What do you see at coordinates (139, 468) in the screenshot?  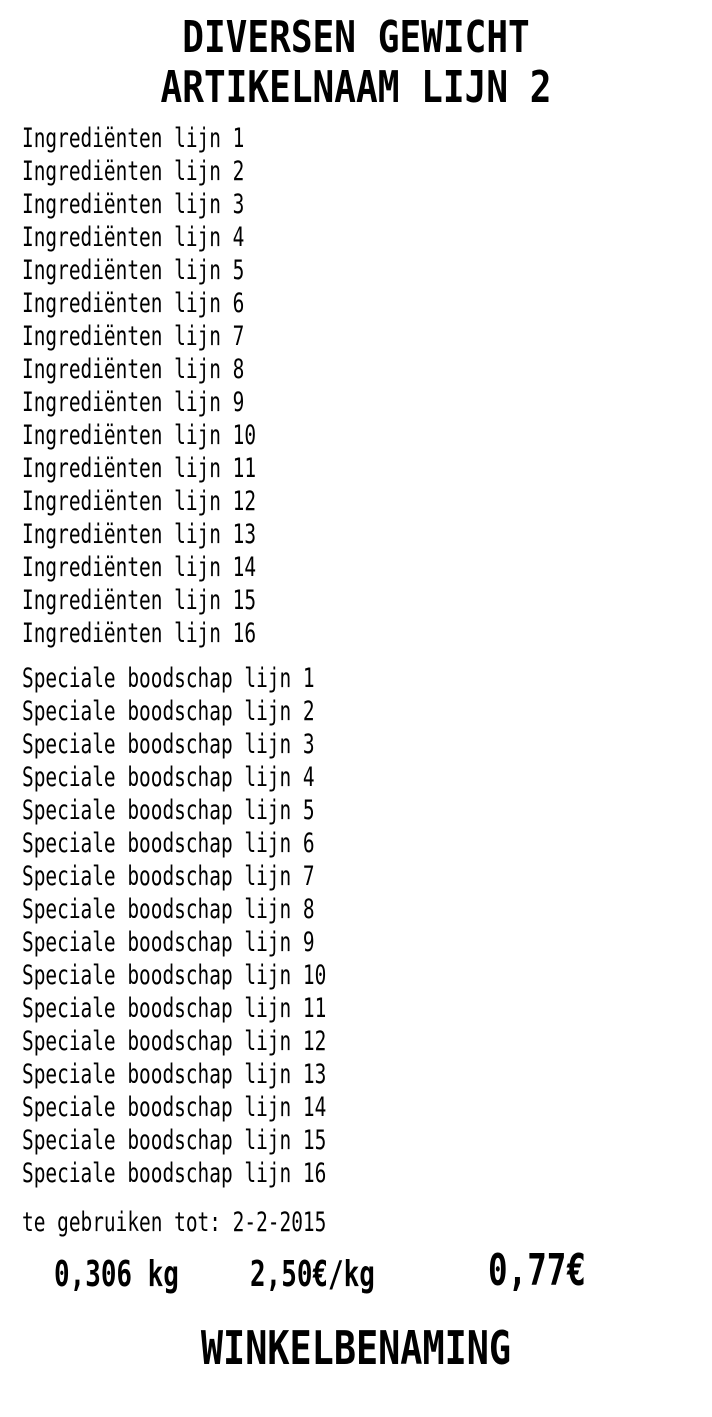 I see `ingredient-line: Ingrediënten lijn 11` at bounding box center [139, 468].